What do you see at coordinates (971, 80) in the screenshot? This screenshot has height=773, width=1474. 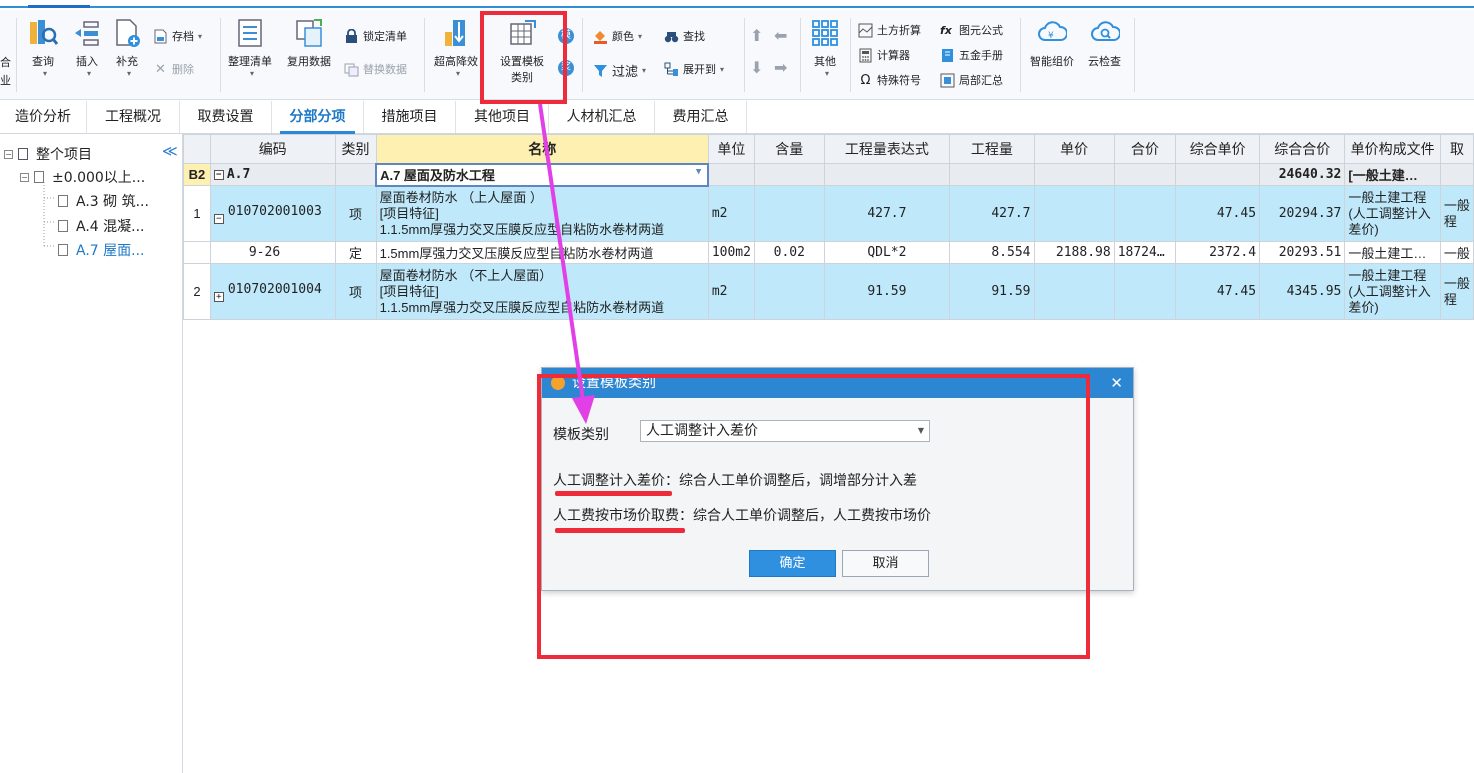 I see `partial-summary-button: 局部汇总` at bounding box center [971, 80].